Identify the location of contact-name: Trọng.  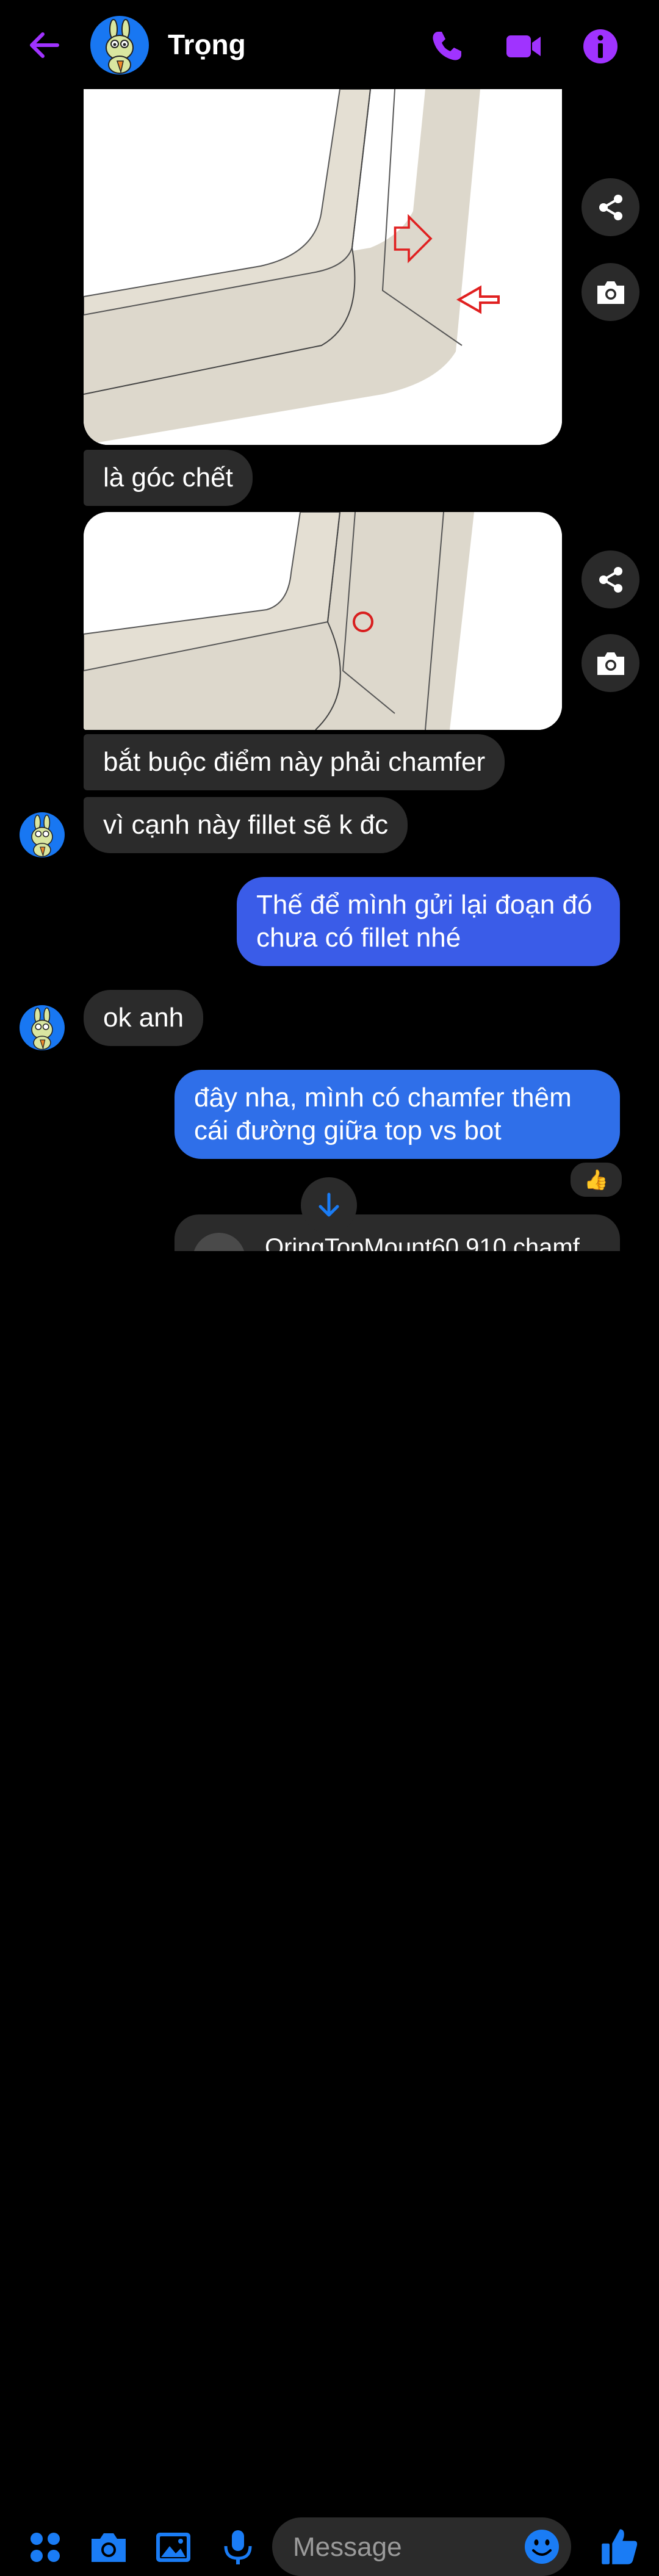
(207, 44).